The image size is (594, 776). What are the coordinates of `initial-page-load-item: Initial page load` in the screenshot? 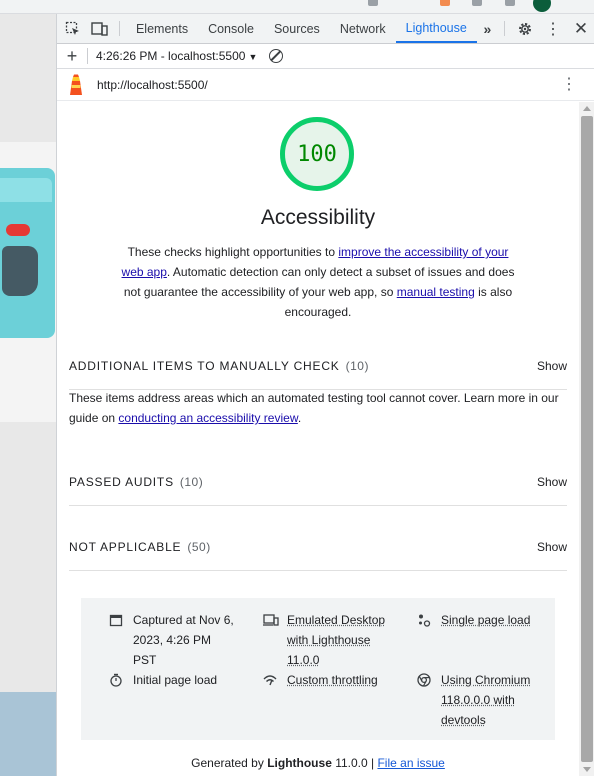 It's located at (173, 680).